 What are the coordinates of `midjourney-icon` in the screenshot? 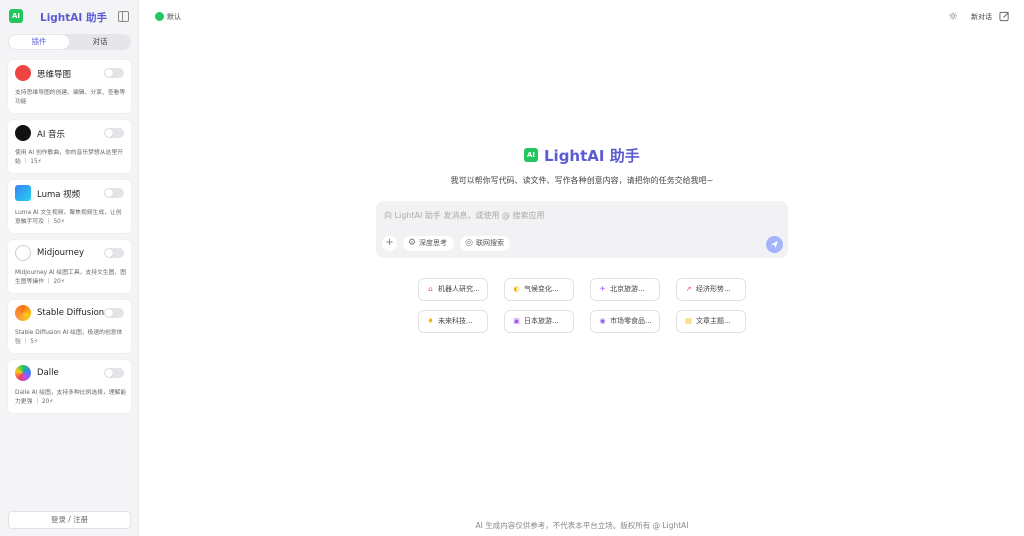 It's located at (23, 253).